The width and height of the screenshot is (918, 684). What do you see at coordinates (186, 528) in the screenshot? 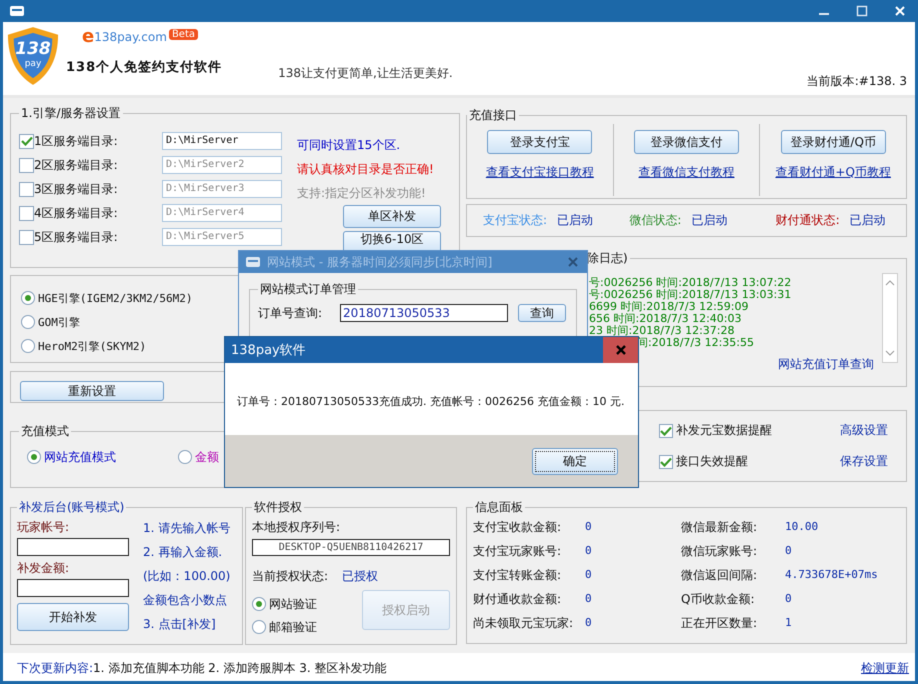
I see `instruction-text: 1. 请先输入帐号` at bounding box center [186, 528].